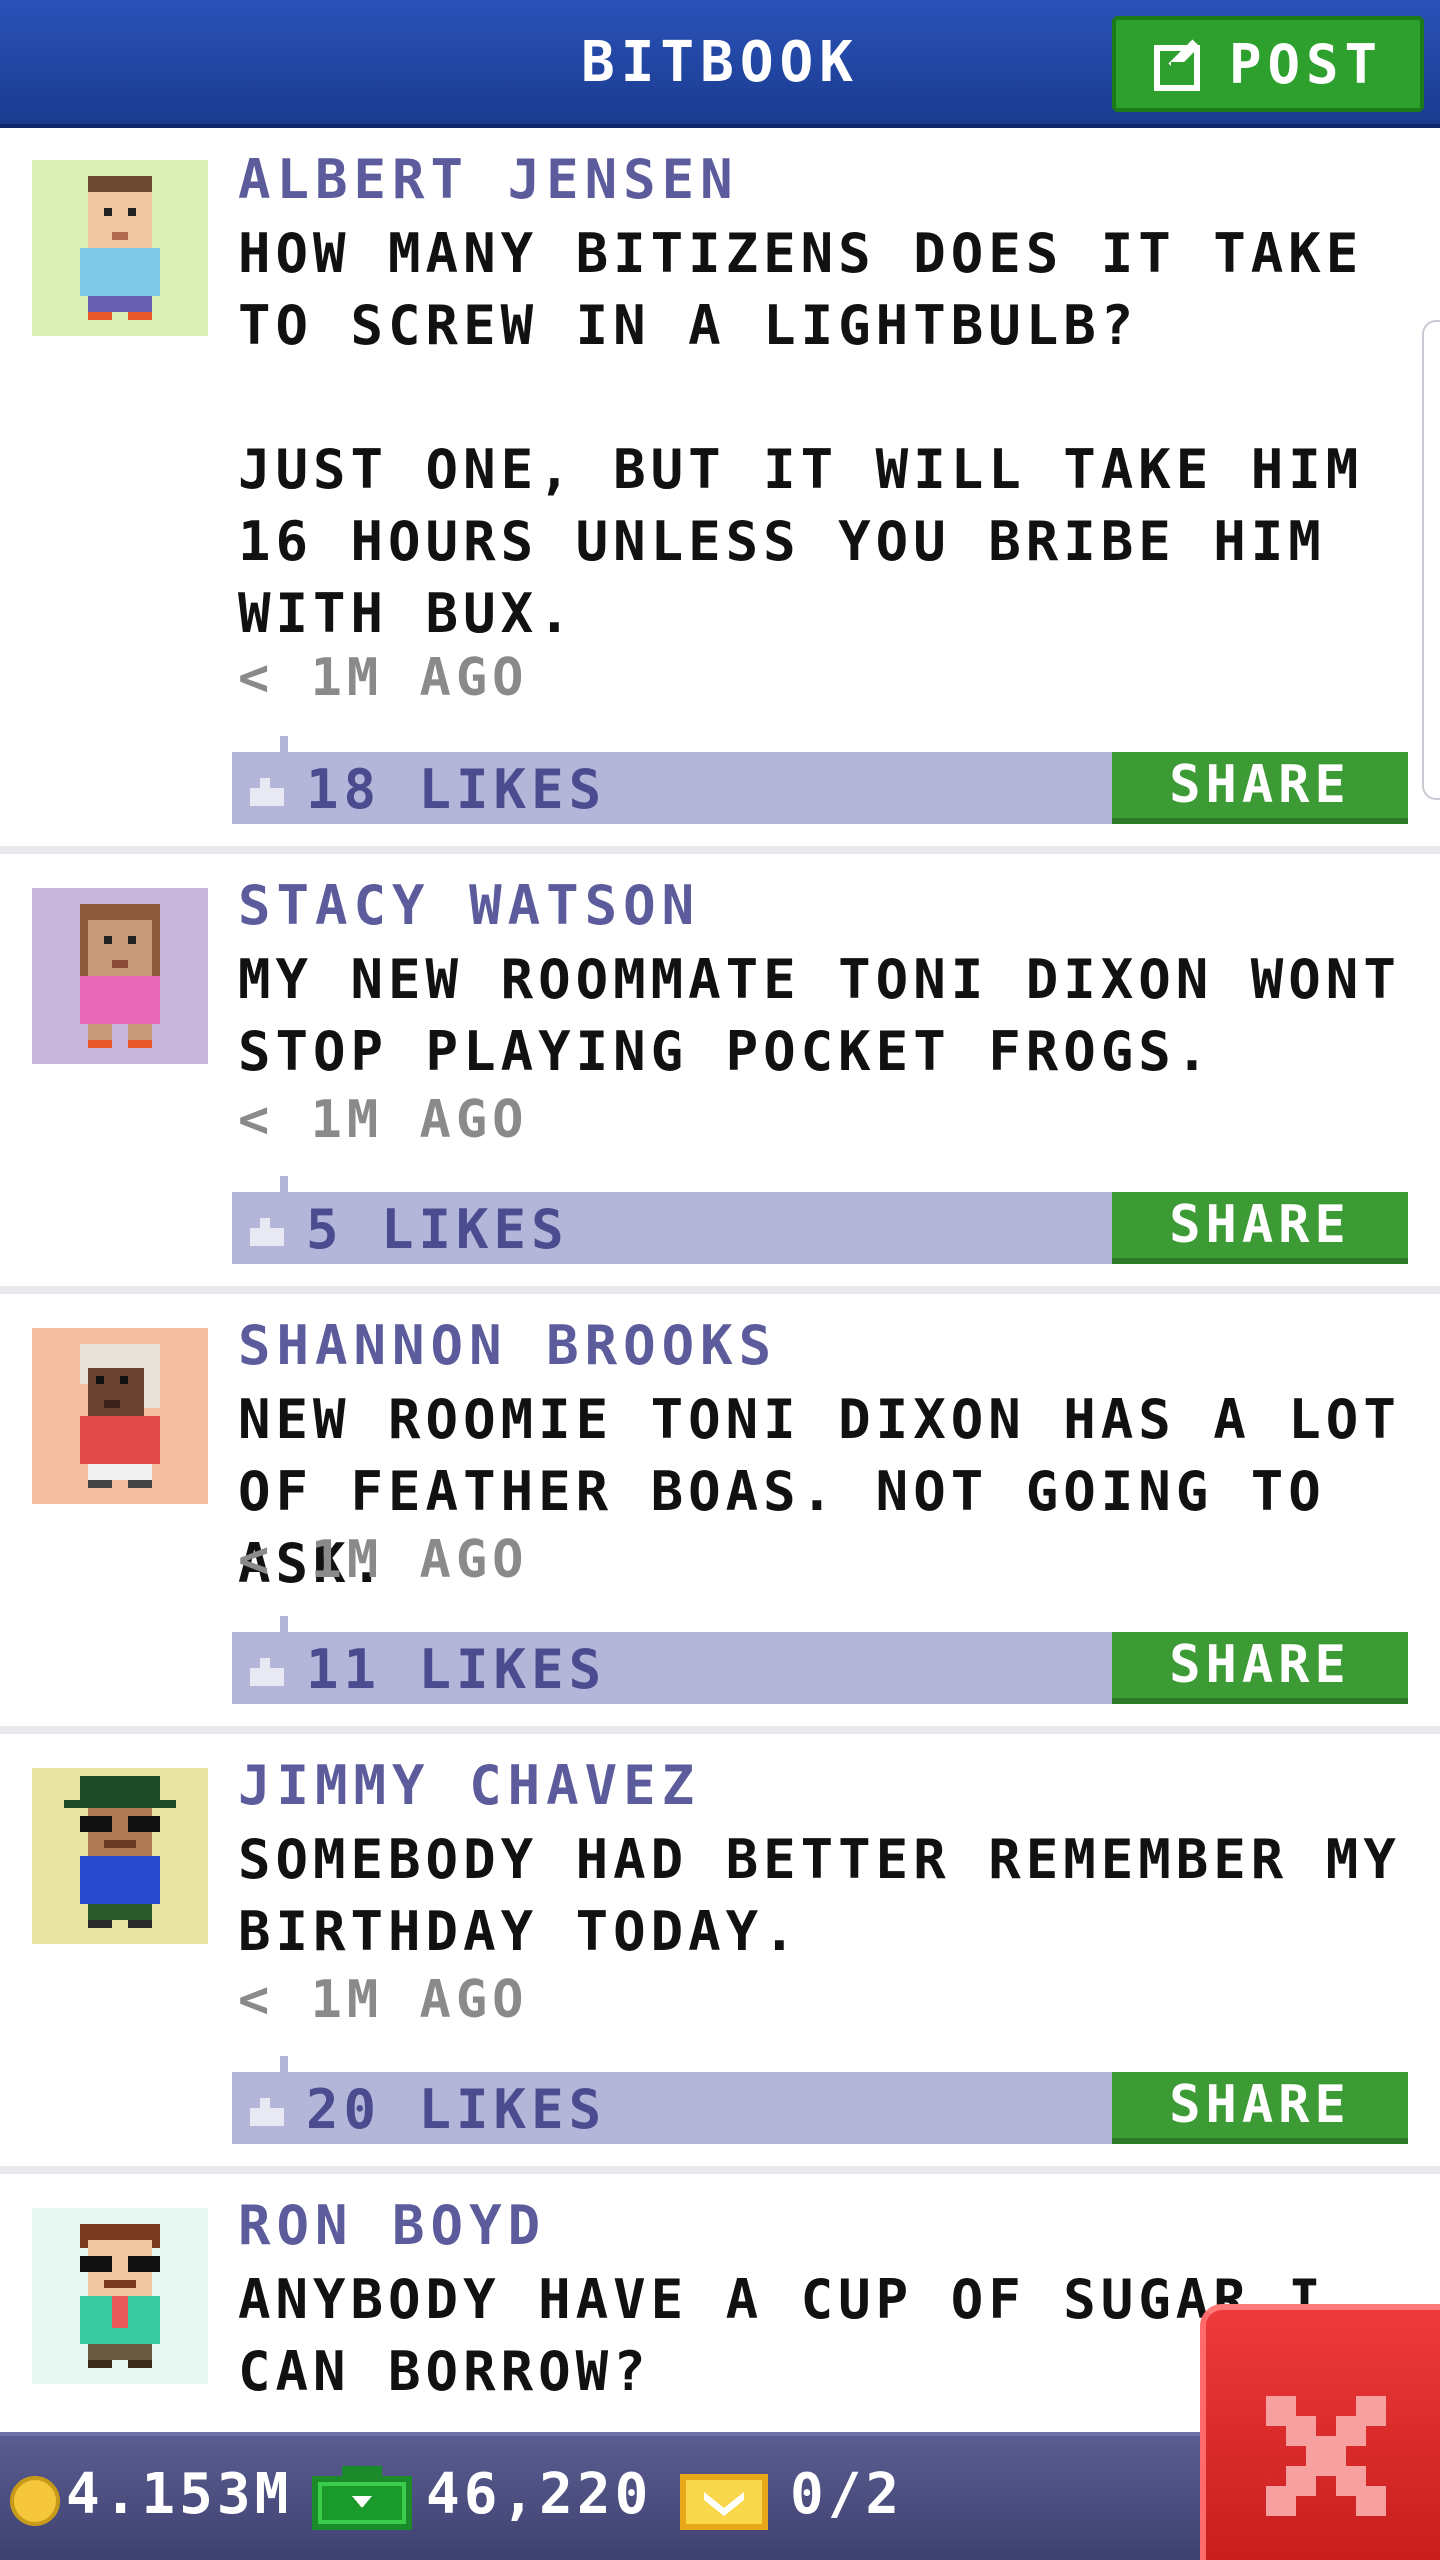  I want to click on scrollbar, so click(1431, 560).